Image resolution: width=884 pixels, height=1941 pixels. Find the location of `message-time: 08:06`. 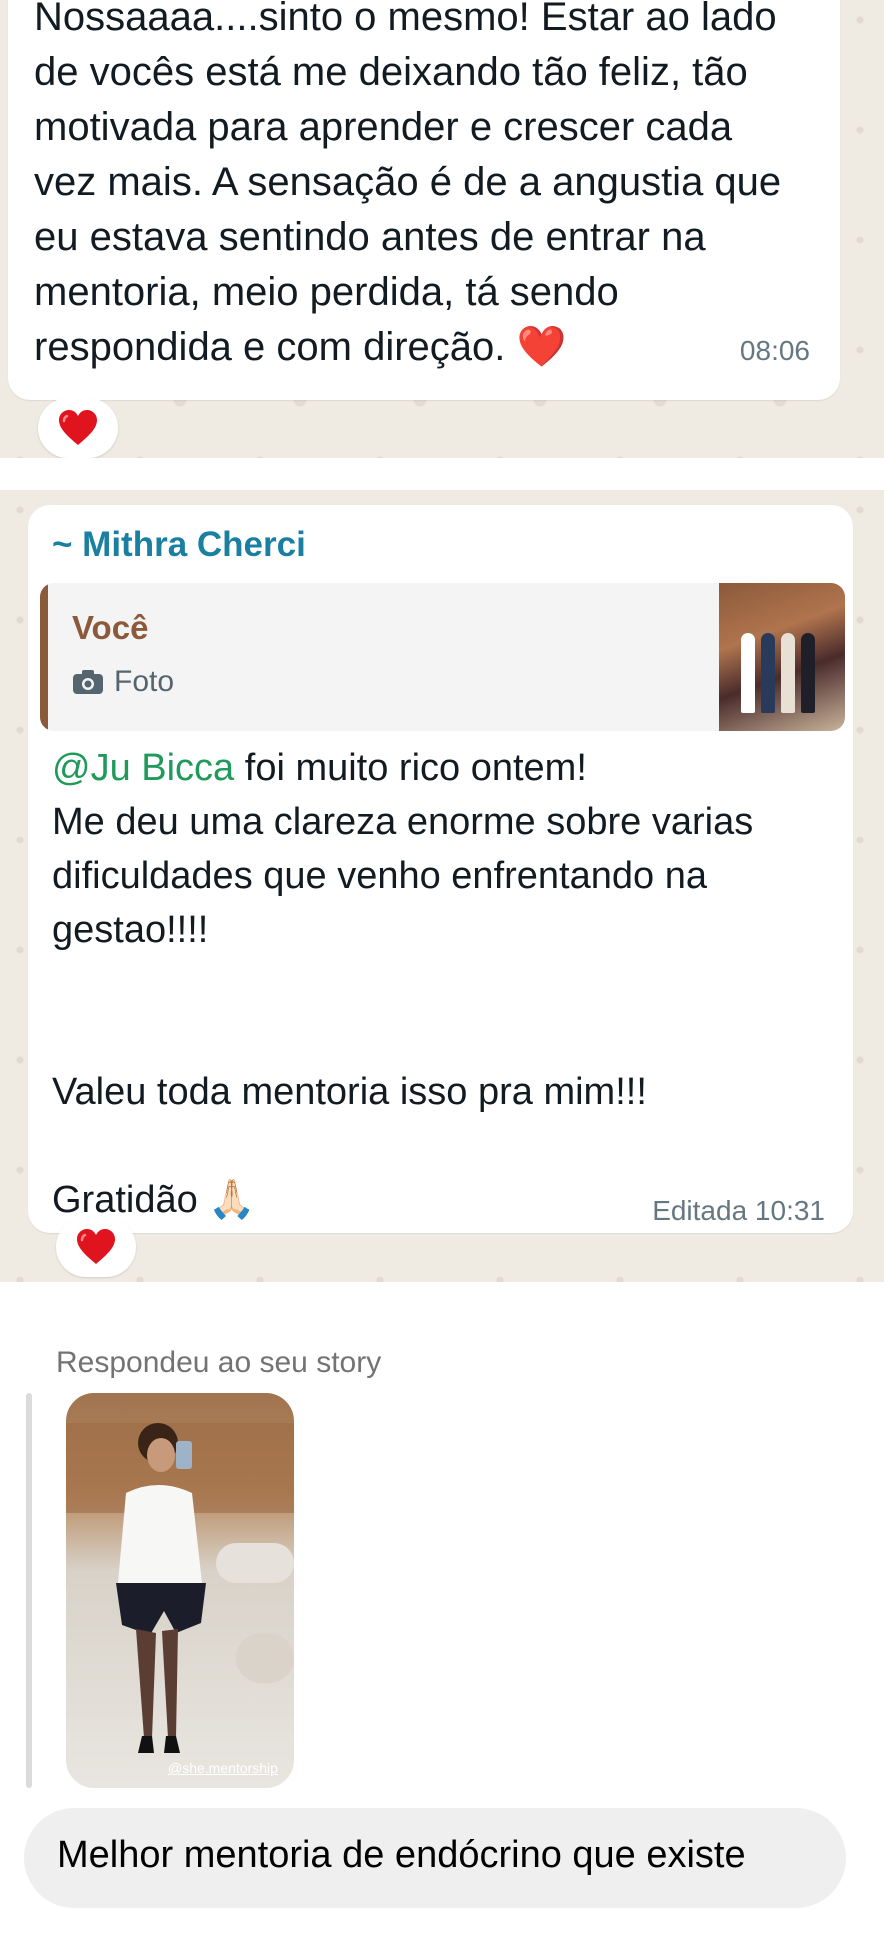

message-time: 08:06 is located at coordinates (774, 350).